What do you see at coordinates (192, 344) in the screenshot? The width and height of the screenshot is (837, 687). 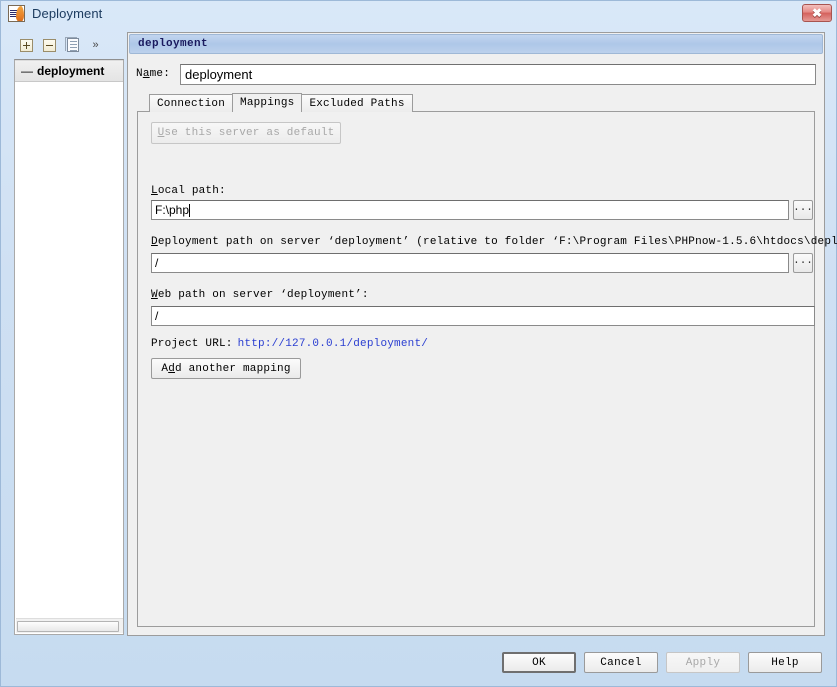 I see `project-url-label: Project URL:` at bounding box center [192, 344].